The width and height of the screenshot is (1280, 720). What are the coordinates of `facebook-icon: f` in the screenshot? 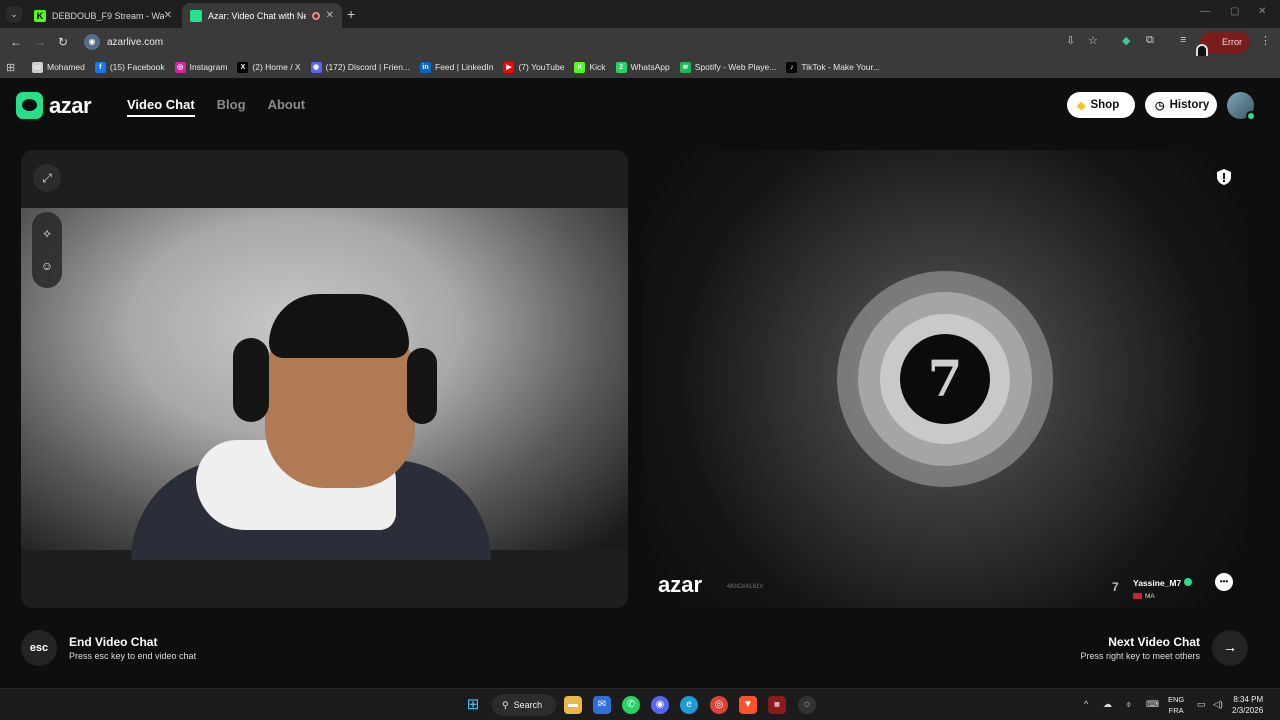 It's located at (100, 67).